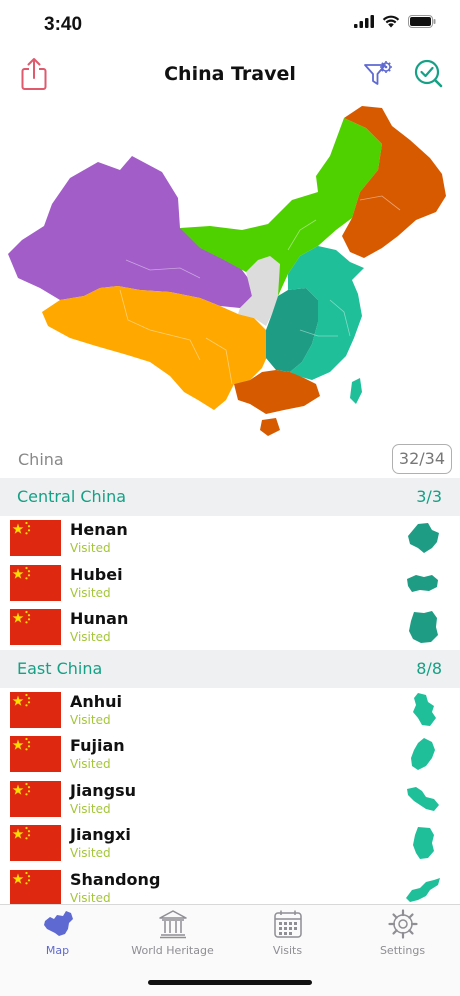 The width and height of the screenshot is (460, 996). I want to click on check-search-icon, so click(428, 73).